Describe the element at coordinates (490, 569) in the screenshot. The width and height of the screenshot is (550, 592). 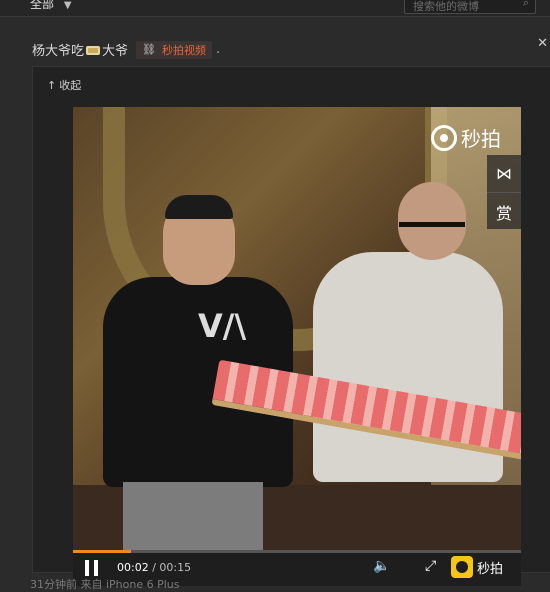
I see `brand-label: 秒拍` at that location.